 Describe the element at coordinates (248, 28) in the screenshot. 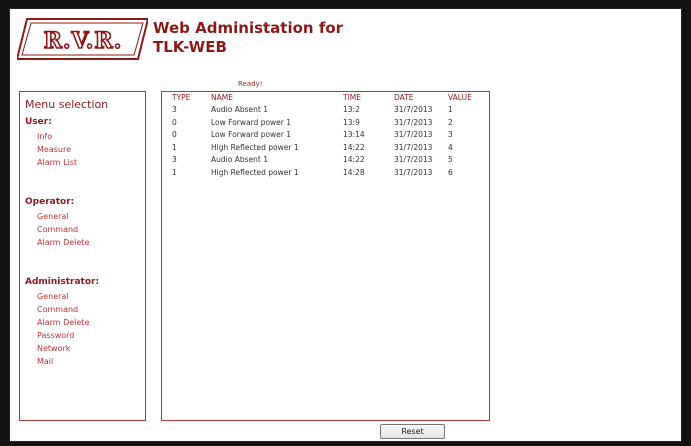

I see `title-line-1: Web Administation for` at that location.